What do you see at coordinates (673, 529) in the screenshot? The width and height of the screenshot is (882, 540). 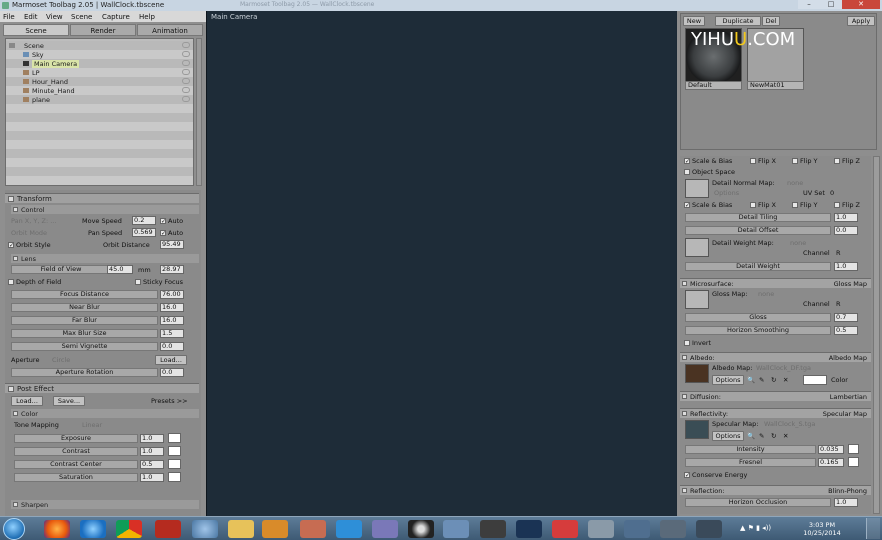 I see `gear-app-icon` at bounding box center [673, 529].